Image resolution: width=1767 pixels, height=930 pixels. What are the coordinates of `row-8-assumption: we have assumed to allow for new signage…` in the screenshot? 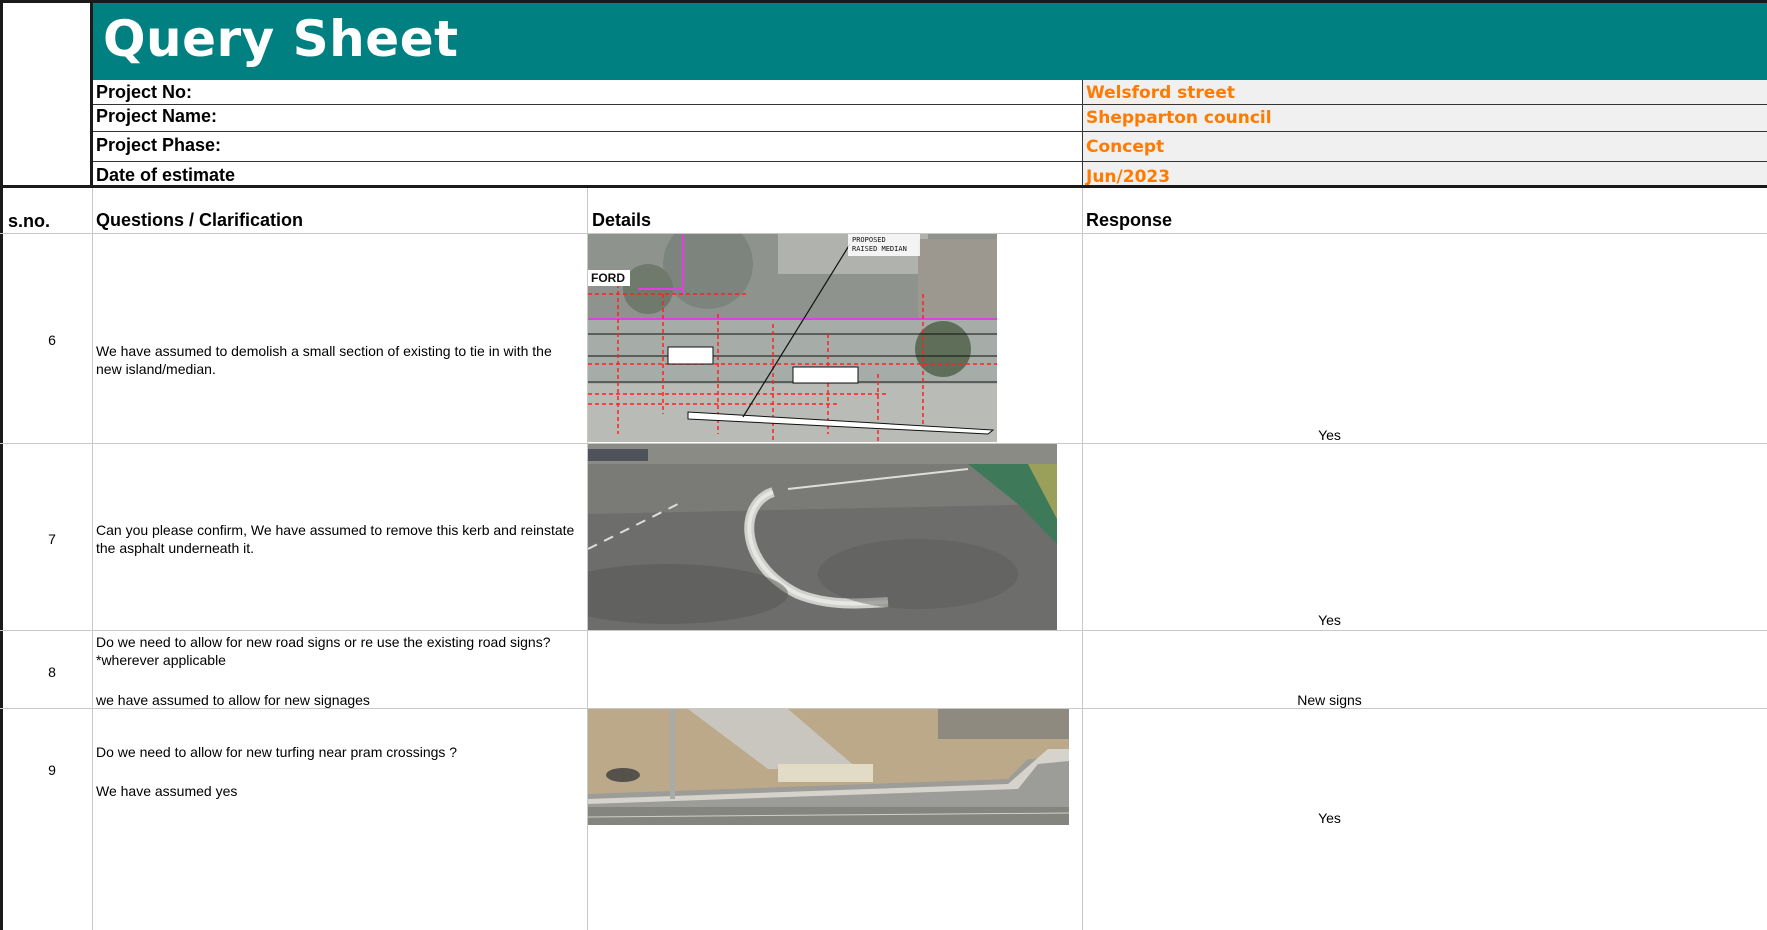 It's located at (233, 700).